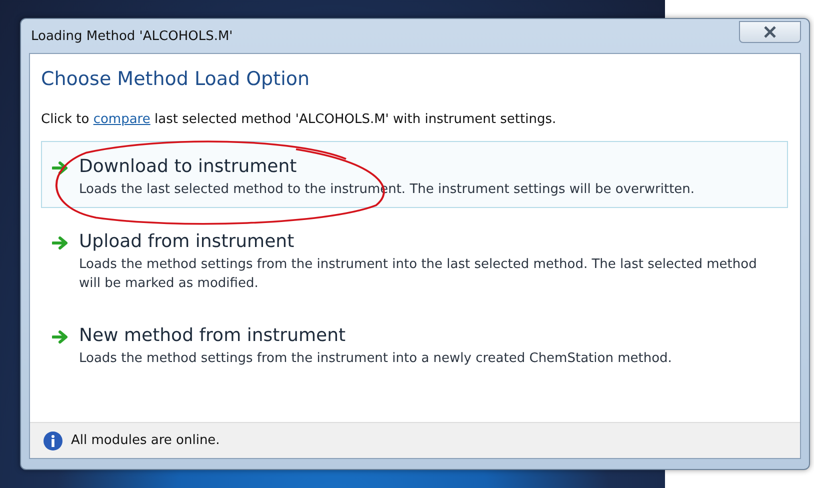 This screenshot has height=488, width=814. What do you see at coordinates (375, 359) in the screenshot?
I see `option-description: Loads the method settings from the instrument into a newly created ChemStation method.` at bounding box center [375, 359].